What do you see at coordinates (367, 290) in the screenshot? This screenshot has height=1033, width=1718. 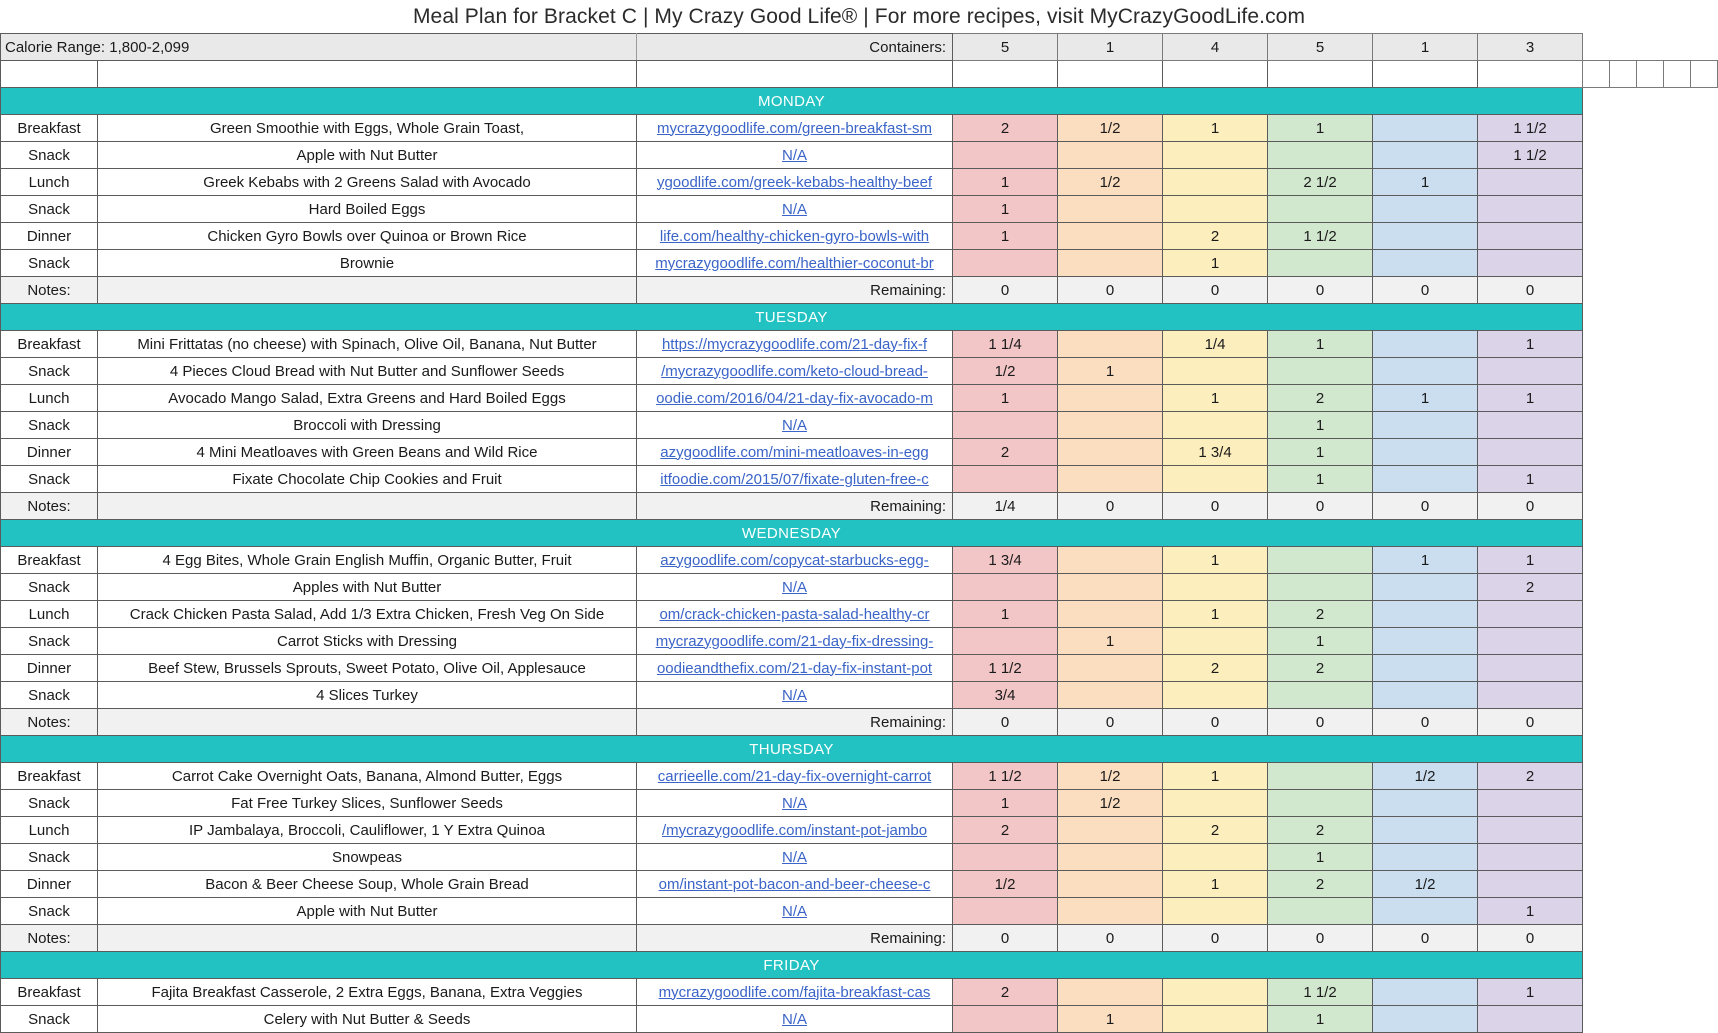 I see `notes-input` at bounding box center [367, 290].